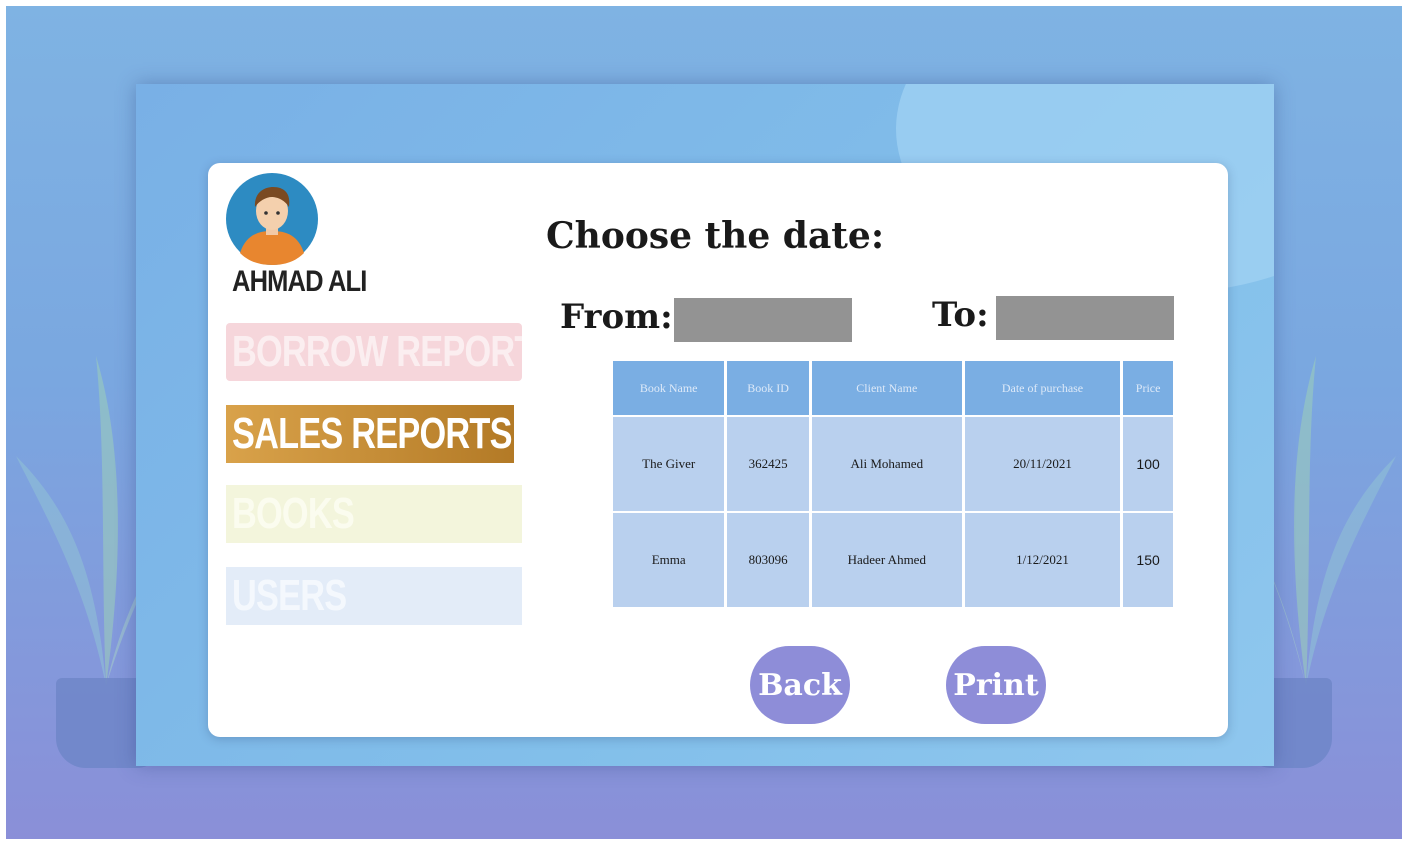 The width and height of the screenshot is (1408, 843). What do you see at coordinates (616, 317) in the screenshot?
I see `from-label: From:` at bounding box center [616, 317].